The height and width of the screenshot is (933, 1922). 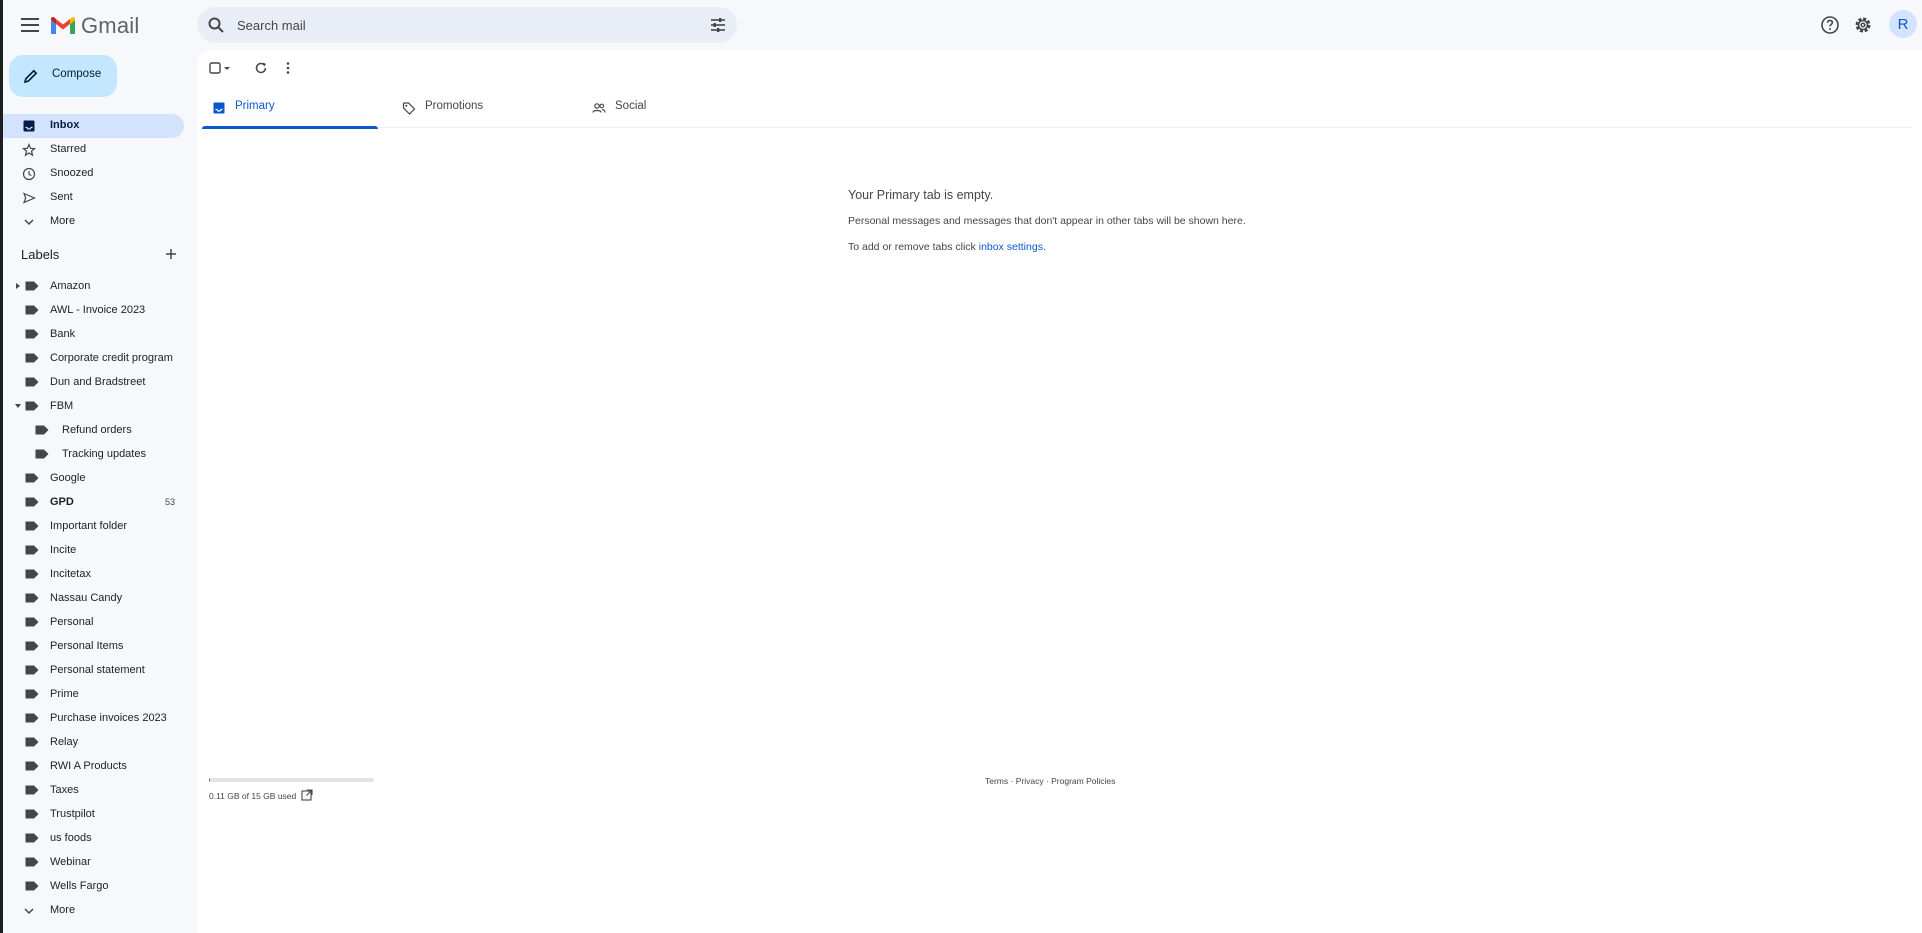 I want to click on label-item-relay: Relay, so click(x=93, y=742).